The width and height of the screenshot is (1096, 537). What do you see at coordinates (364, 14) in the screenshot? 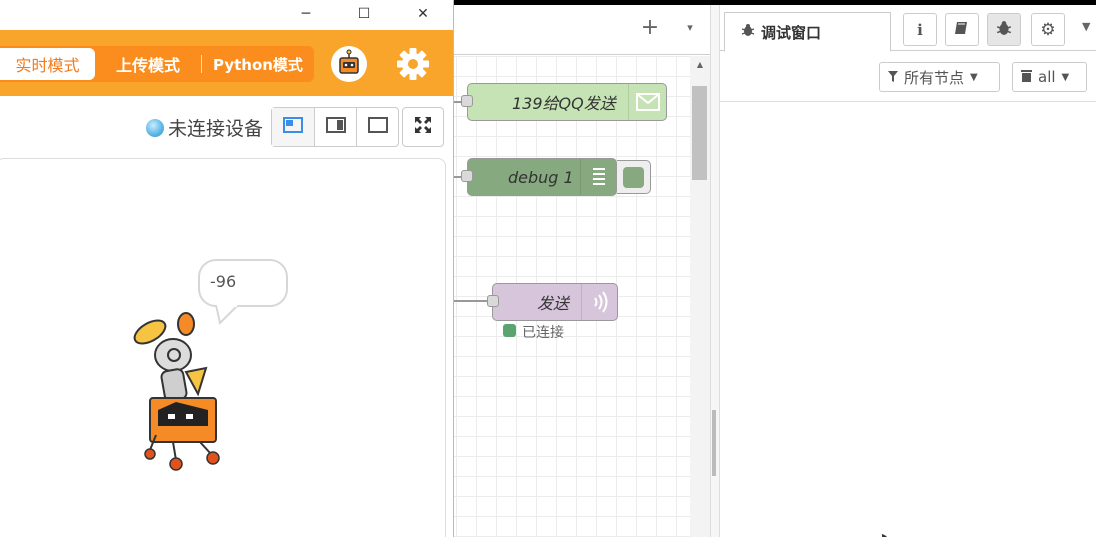
I see `maximize-button: ☐` at bounding box center [364, 14].